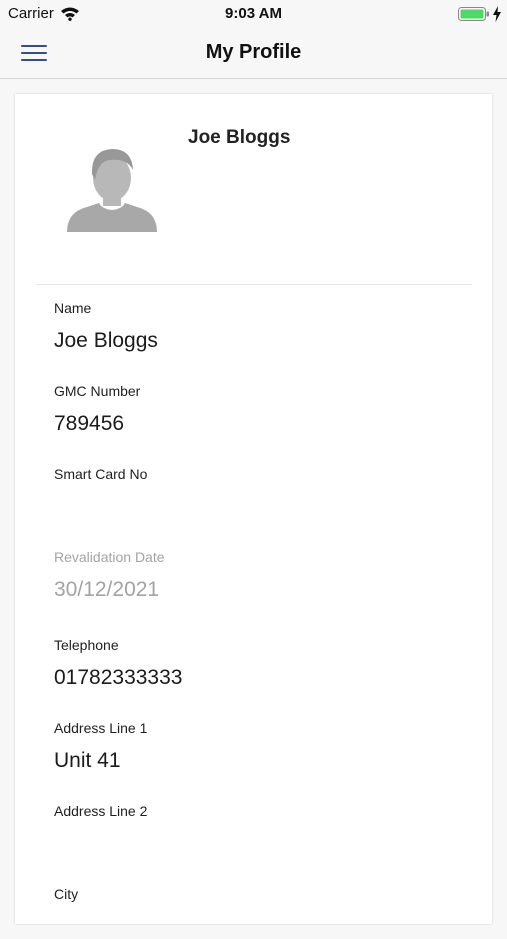 The width and height of the screenshot is (507, 939). What do you see at coordinates (259, 761) in the screenshot?
I see `address-line-1-input: Unit 41` at bounding box center [259, 761].